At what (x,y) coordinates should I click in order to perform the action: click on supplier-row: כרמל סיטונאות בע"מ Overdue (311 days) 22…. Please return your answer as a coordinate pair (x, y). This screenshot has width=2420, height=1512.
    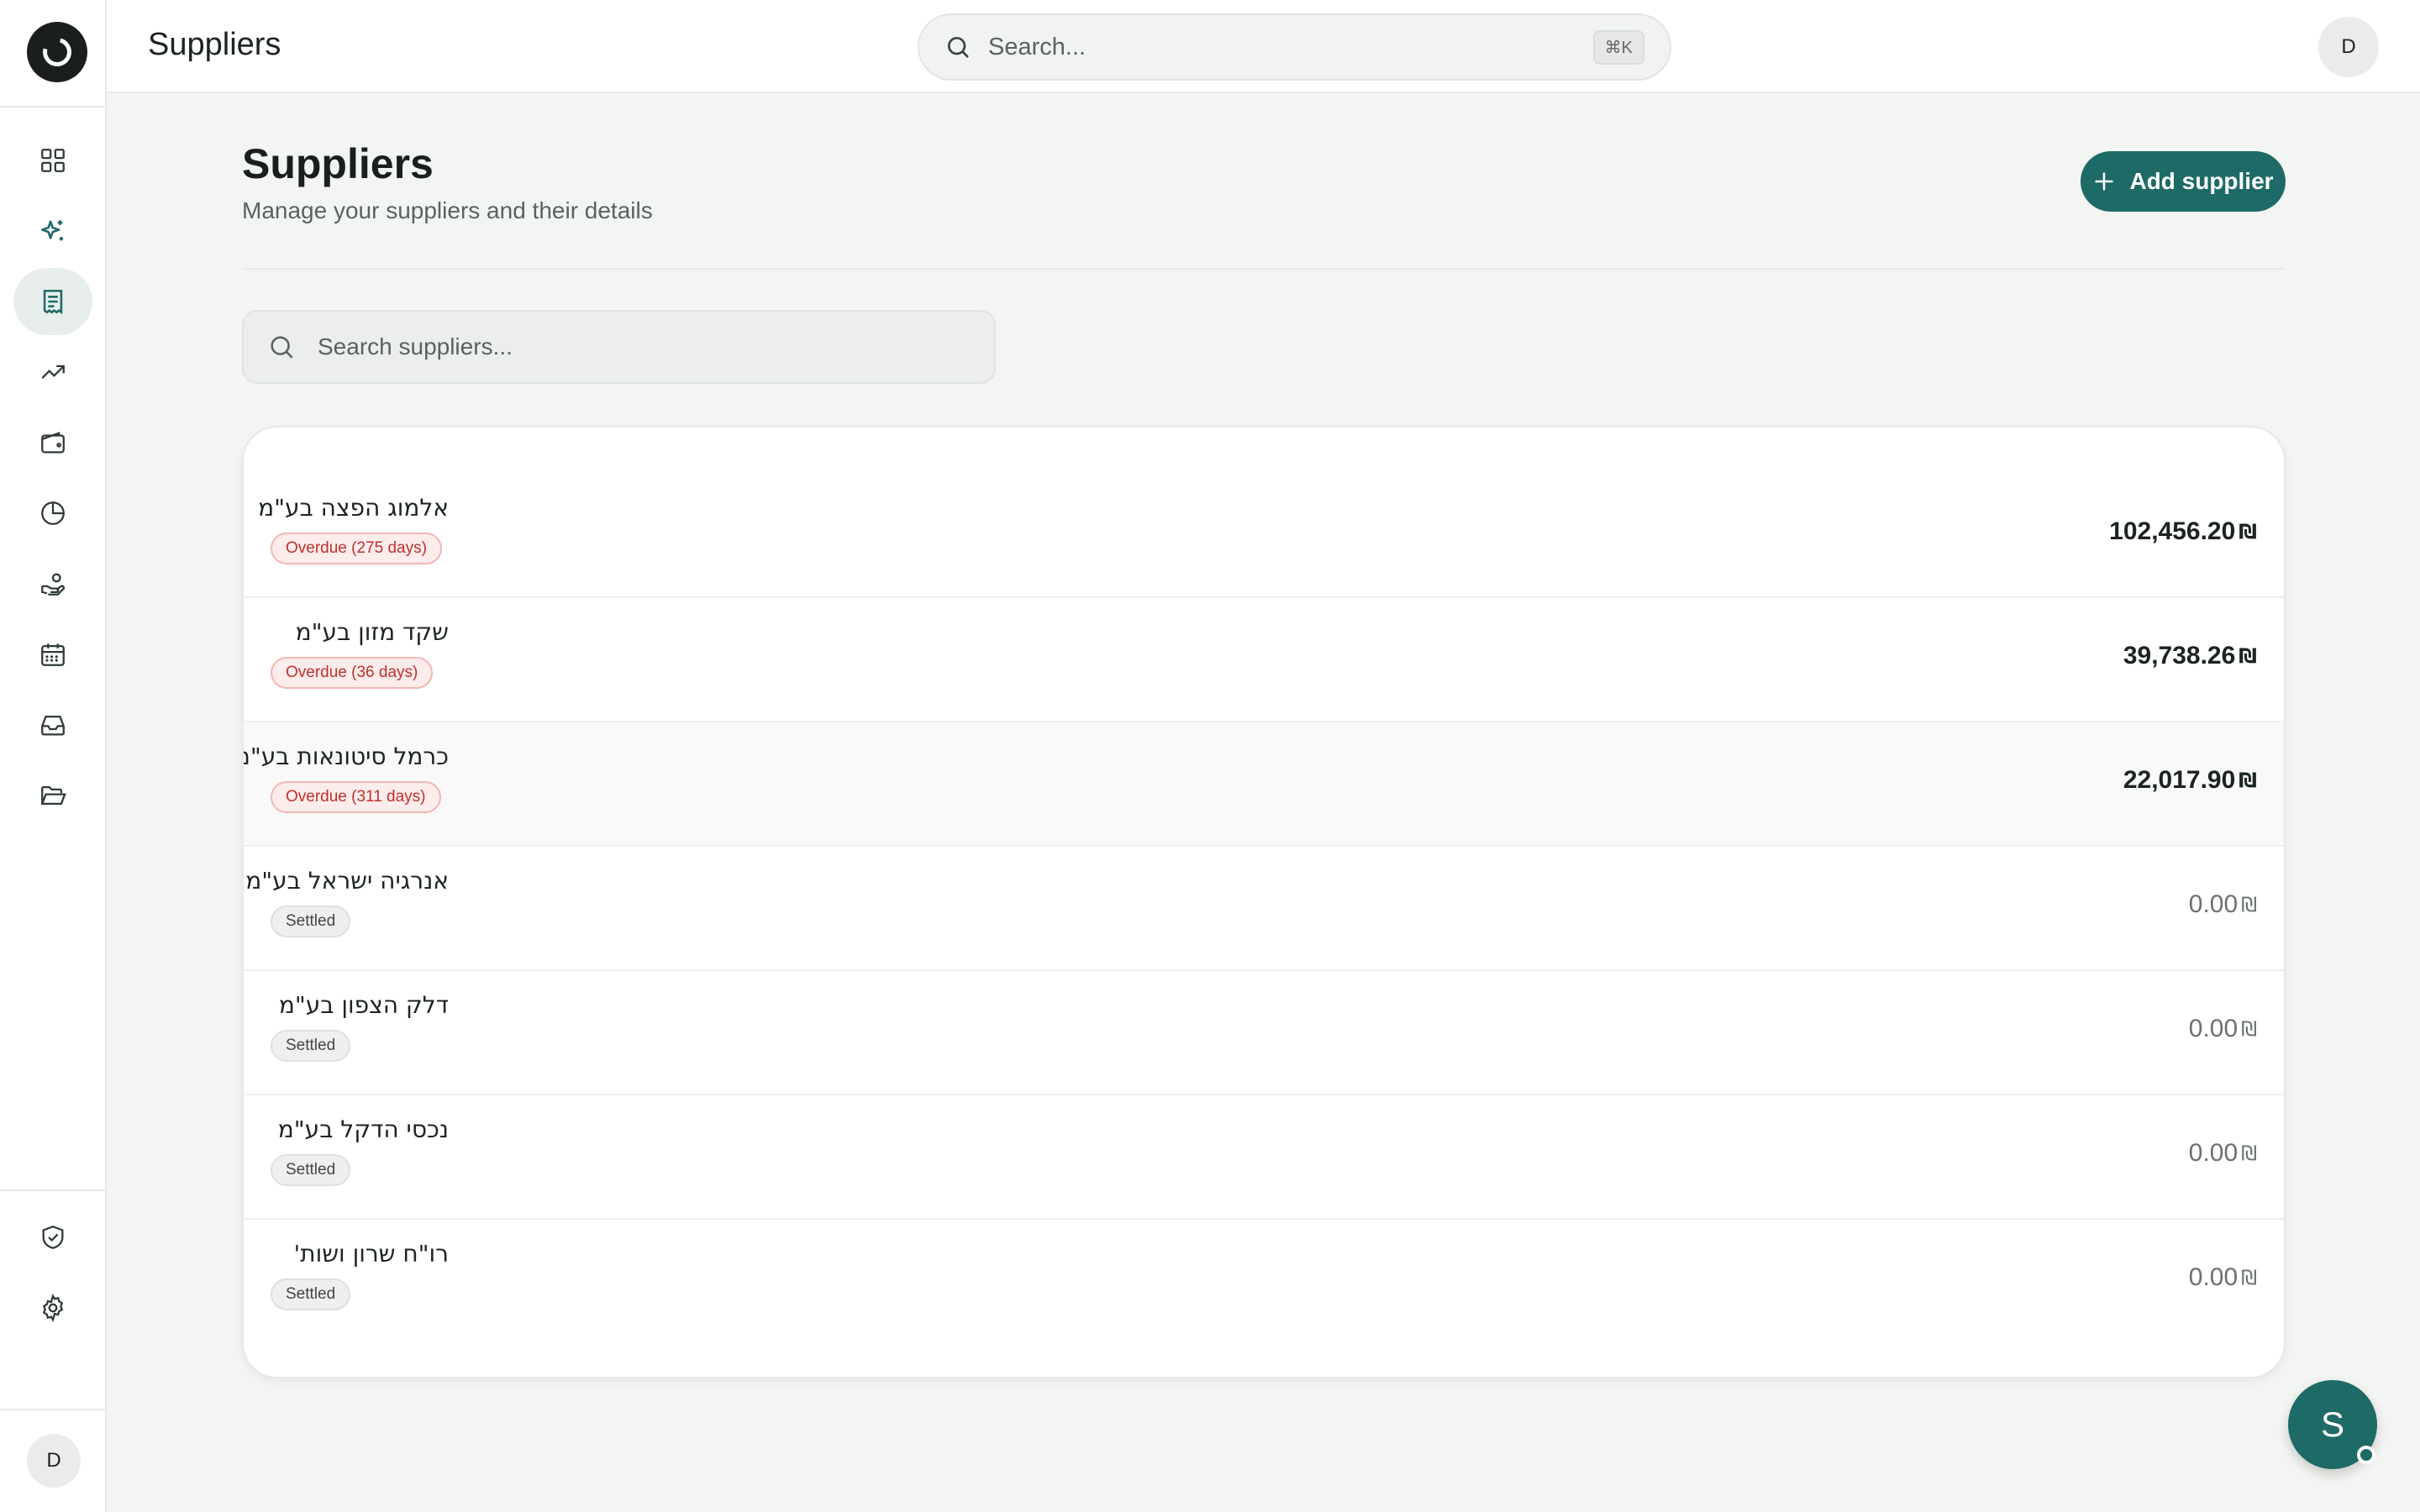
    Looking at the image, I should click on (1264, 784).